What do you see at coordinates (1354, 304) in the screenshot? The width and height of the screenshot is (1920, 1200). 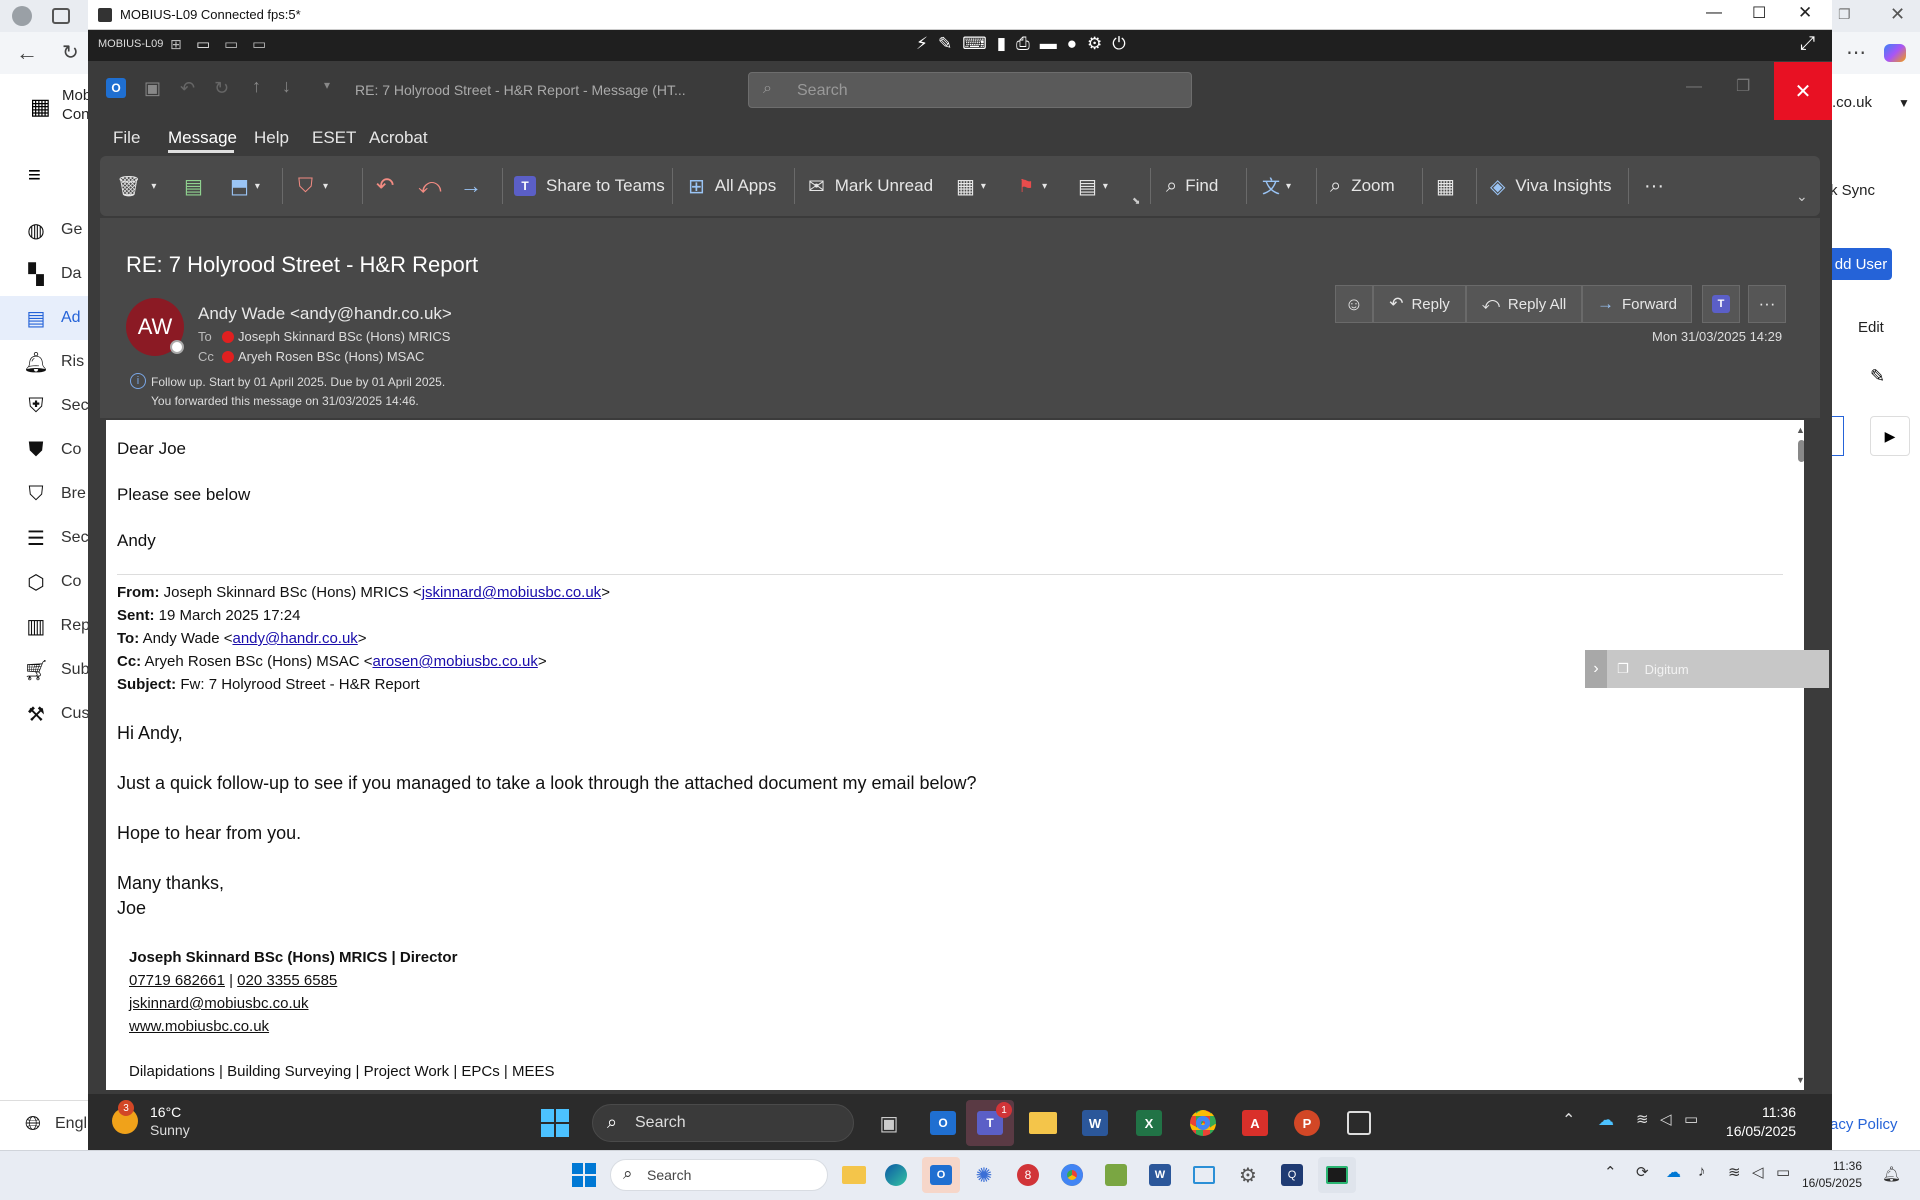 I see `emoji-reaction-button: ☺` at bounding box center [1354, 304].